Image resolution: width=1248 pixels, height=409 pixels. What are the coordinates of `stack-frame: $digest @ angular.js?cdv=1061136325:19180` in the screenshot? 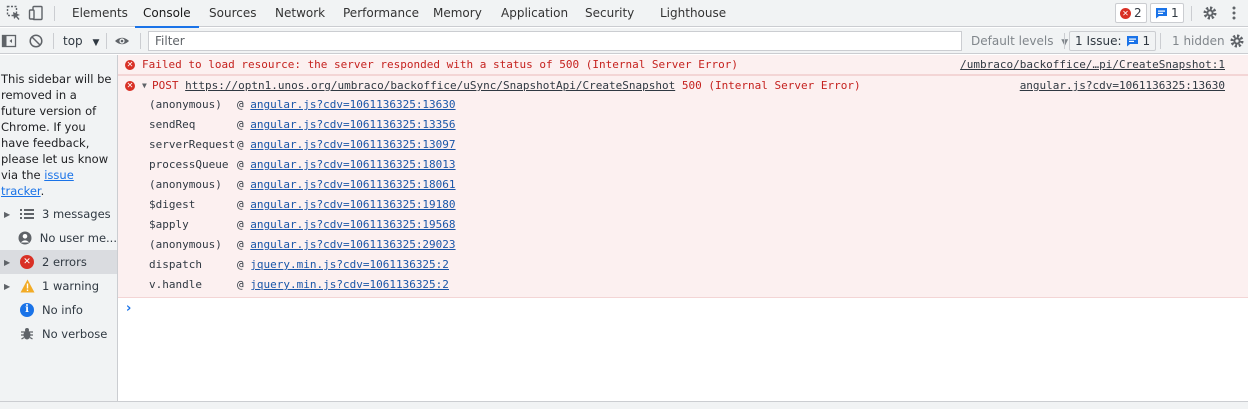 It's located at (302, 205).